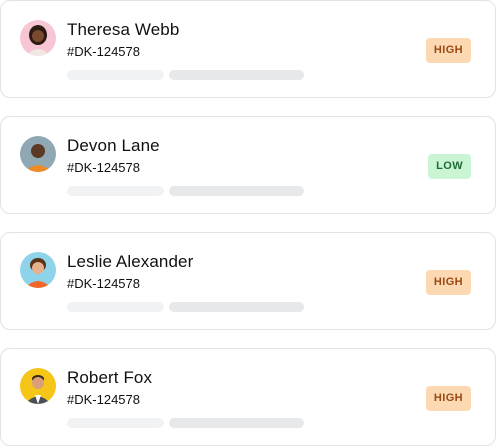 The width and height of the screenshot is (498, 448). What do you see at coordinates (130, 261) in the screenshot?
I see `customer-name: Leslie Alexander` at bounding box center [130, 261].